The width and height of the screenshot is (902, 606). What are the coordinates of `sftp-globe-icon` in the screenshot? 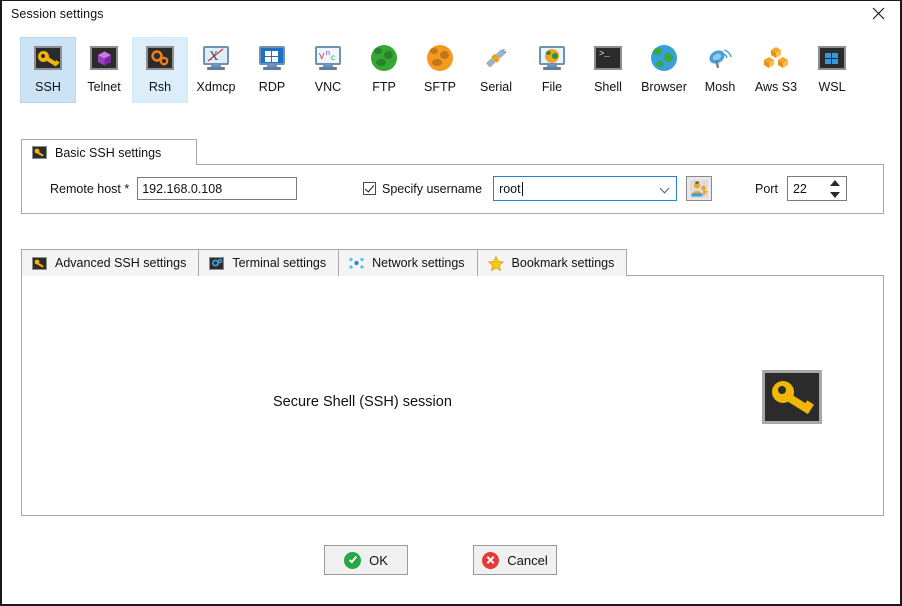 It's located at (440, 58).